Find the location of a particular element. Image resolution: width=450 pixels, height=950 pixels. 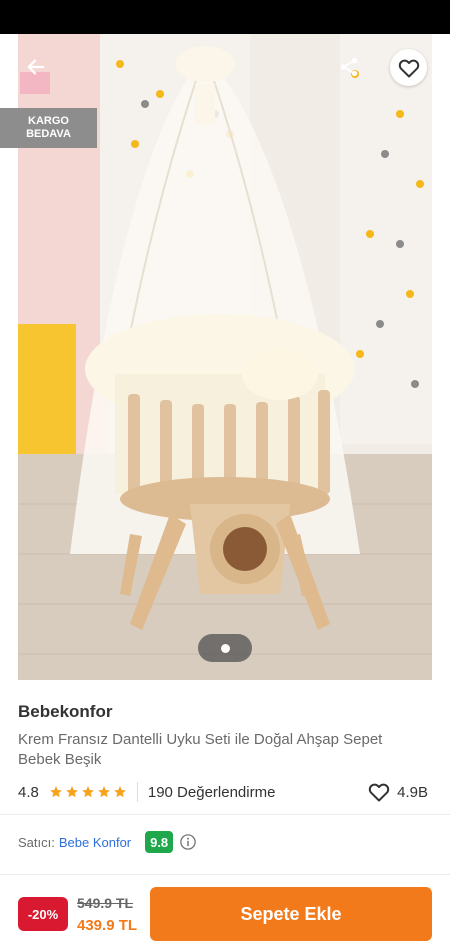

favorite-count-group: 4.9B is located at coordinates (397, 792).